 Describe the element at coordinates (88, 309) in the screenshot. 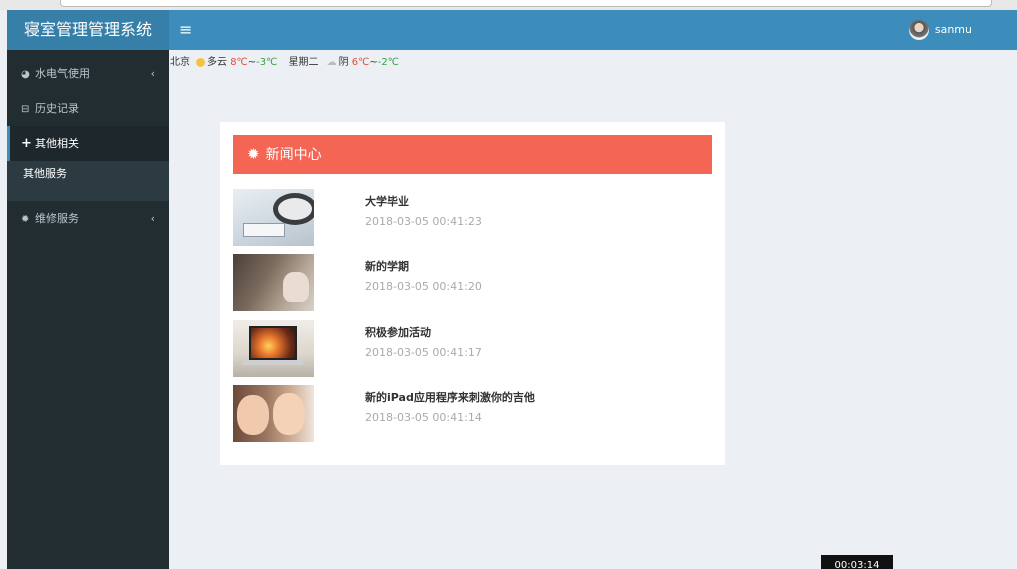

I see `sidebar: ◕ 水电气使用 ‹ ⊟ 历史记录 + 其他相关 其他服务 ✹ 维修服务 ‹` at that location.